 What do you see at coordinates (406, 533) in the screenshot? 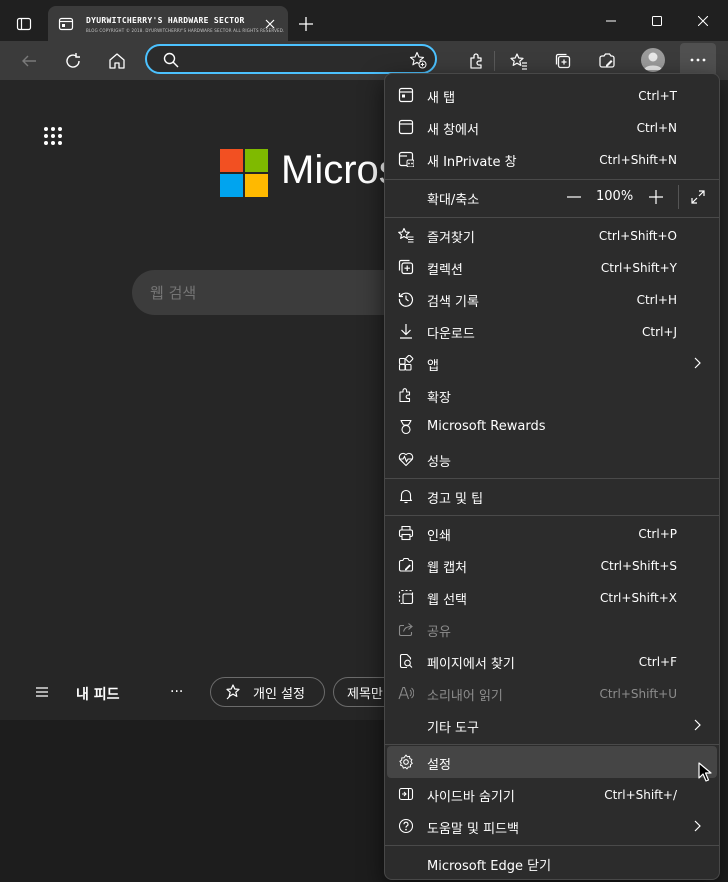
I see `printer-icon` at bounding box center [406, 533].